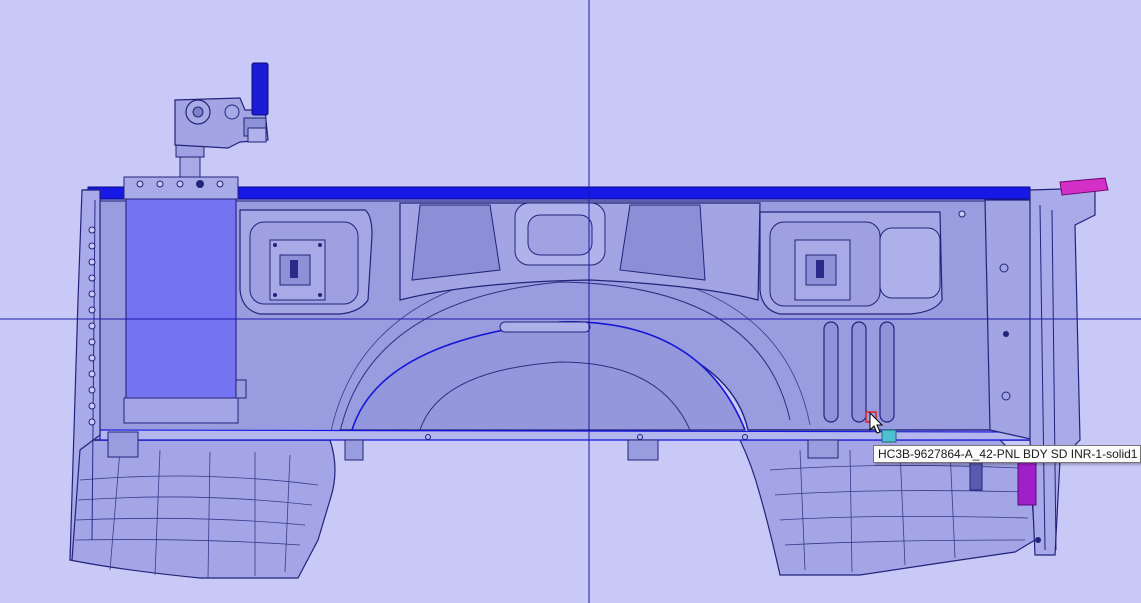 This screenshot has height=603, width=1141. What do you see at coordinates (221, 120) in the screenshot?
I see `tailgate-latch-assembly` at bounding box center [221, 120].